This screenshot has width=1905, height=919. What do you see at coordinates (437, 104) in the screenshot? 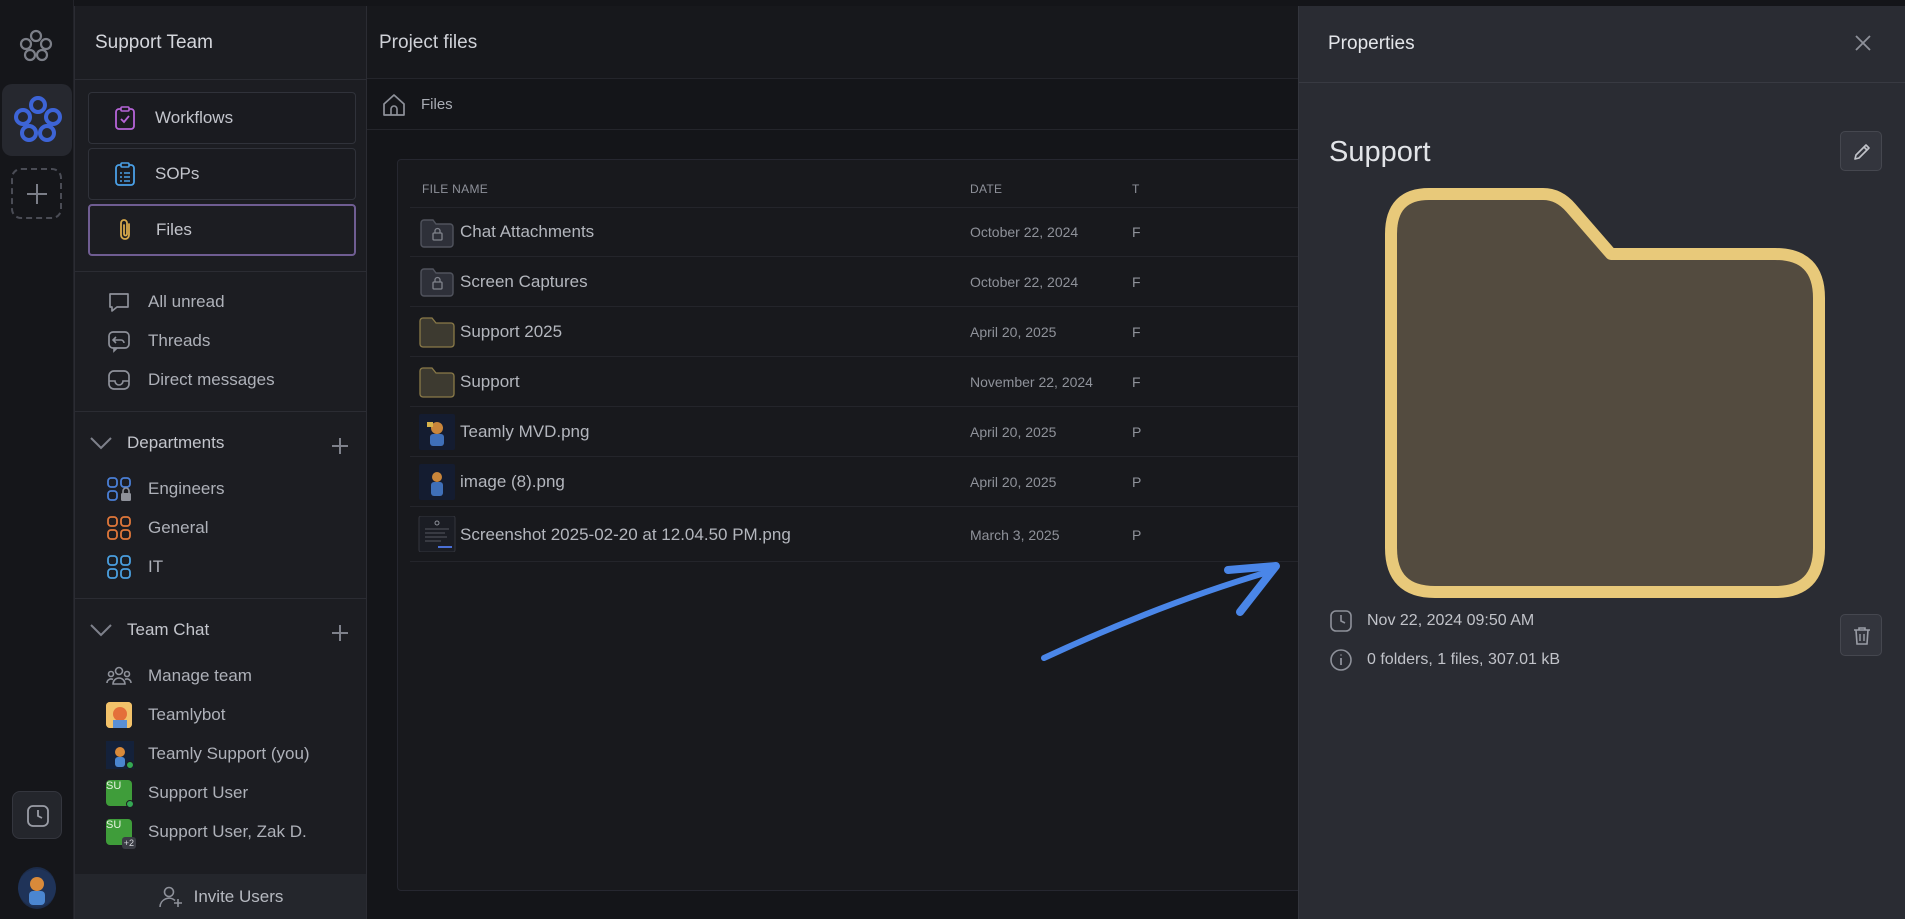
I see `breadcrumb-files: Files` at bounding box center [437, 104].